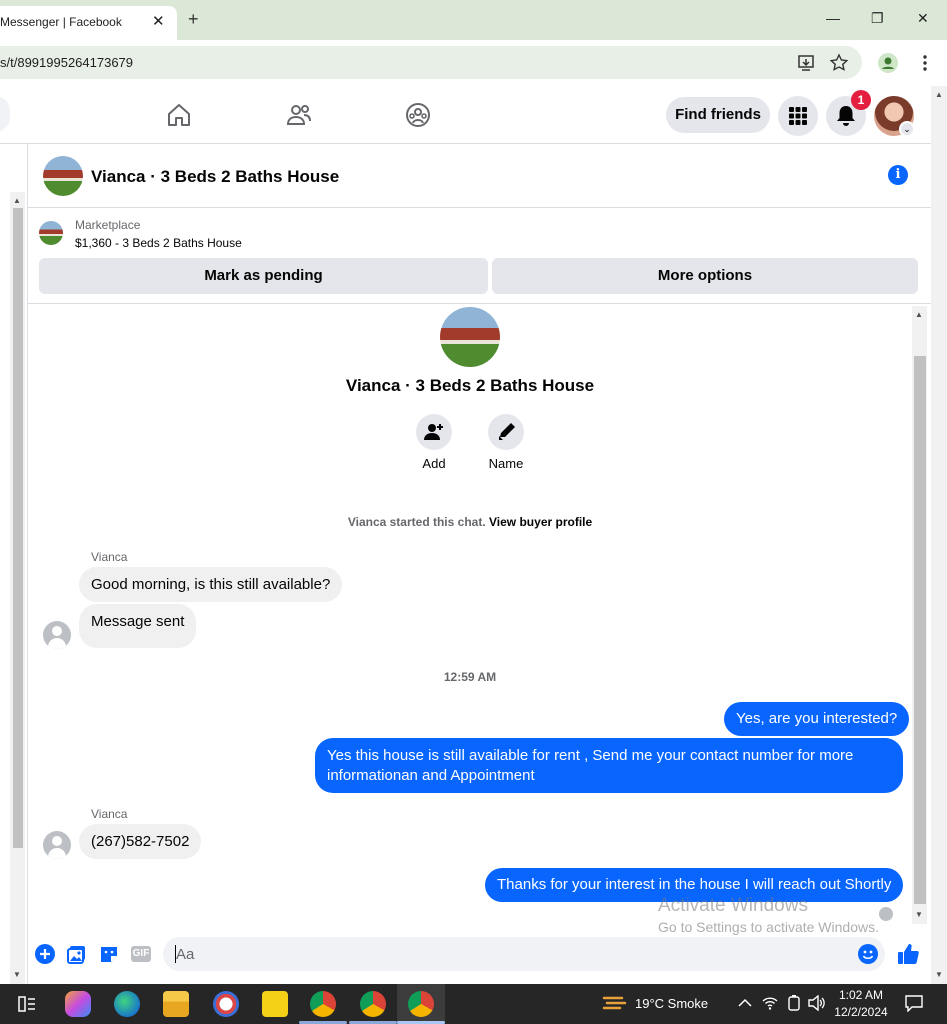 The width and height of the screenshot is (947, 1024). What do you see at coordinates (473, 20) in the screenshot?
I see `browser-tab-strip: Messenger | Facebook ✕ + — ❐ ✕` at bounding box center [473, 20].